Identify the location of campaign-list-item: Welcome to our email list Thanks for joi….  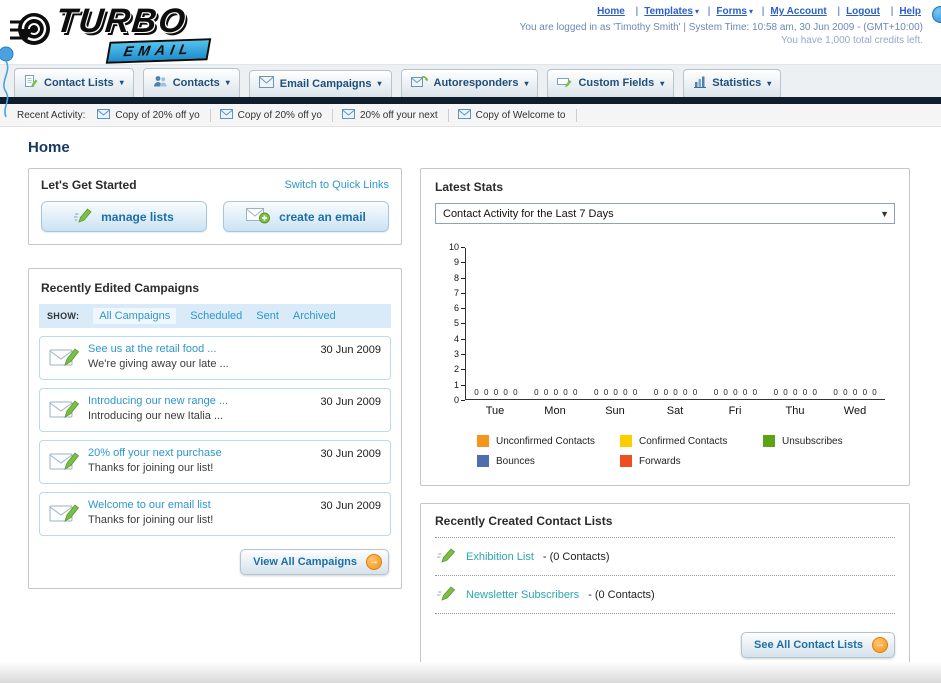
(215, 514).